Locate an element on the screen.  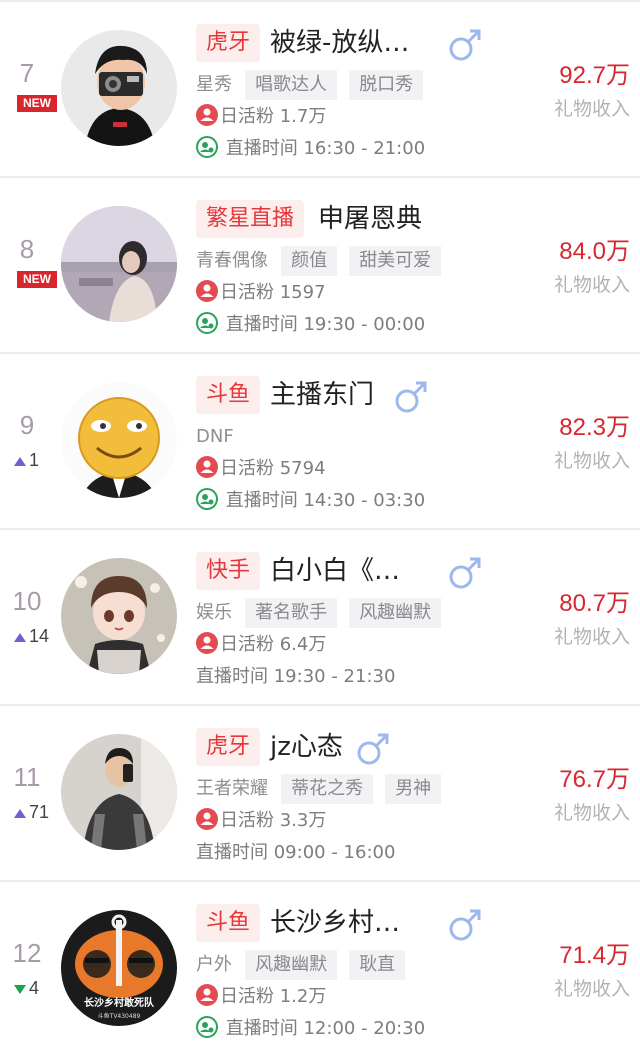
avatar-logo-subtitle: 斗鱼TV430489 is located at coordinates (119, 1016).